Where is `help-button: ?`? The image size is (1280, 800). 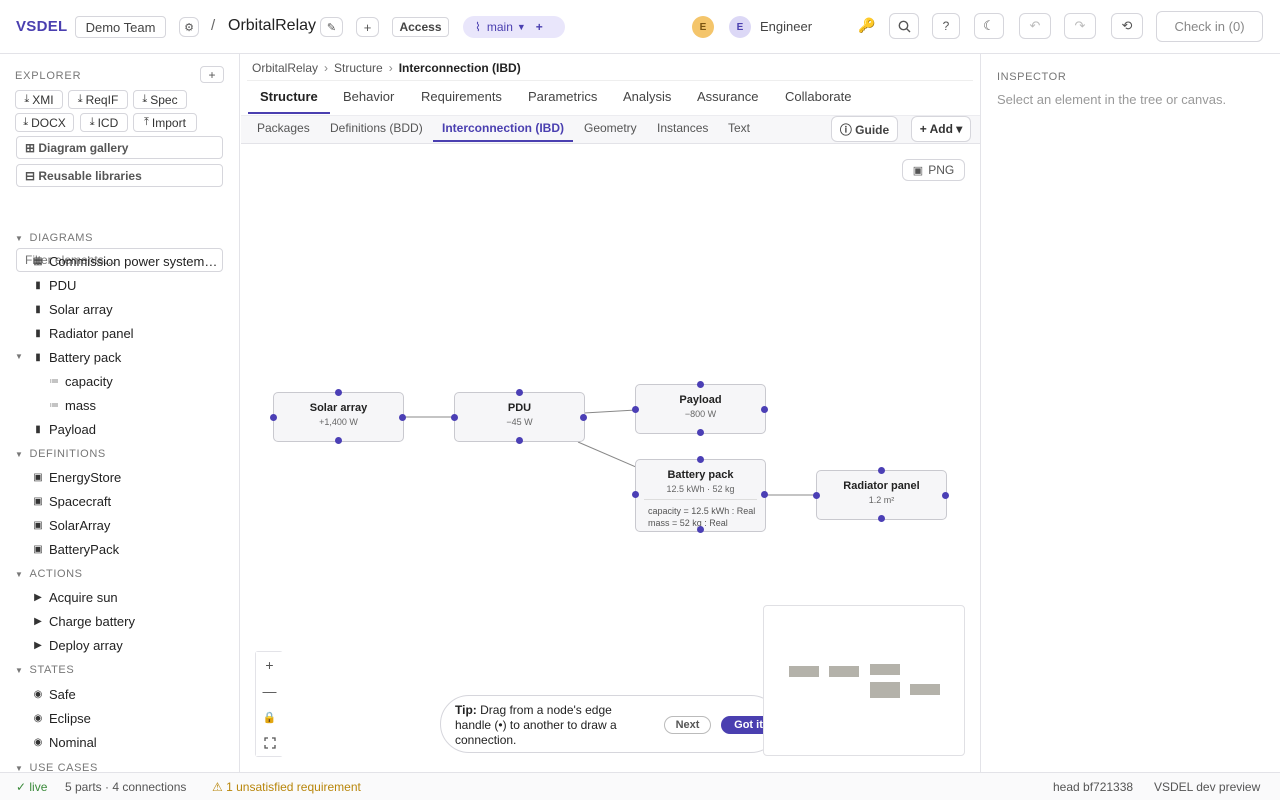
help-button: ? is located at coordinates (946, 26).